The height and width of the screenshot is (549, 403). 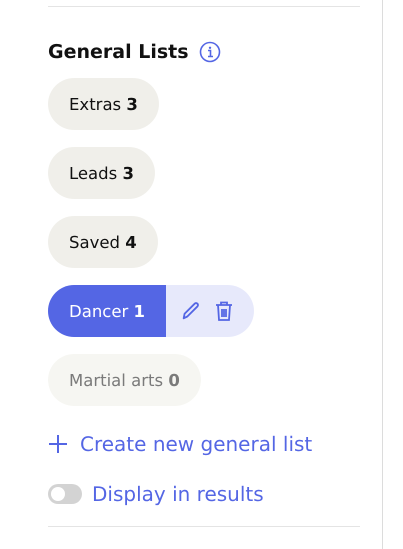 I want to click on list-chip: Leads 3, so click(x=101, y=173).